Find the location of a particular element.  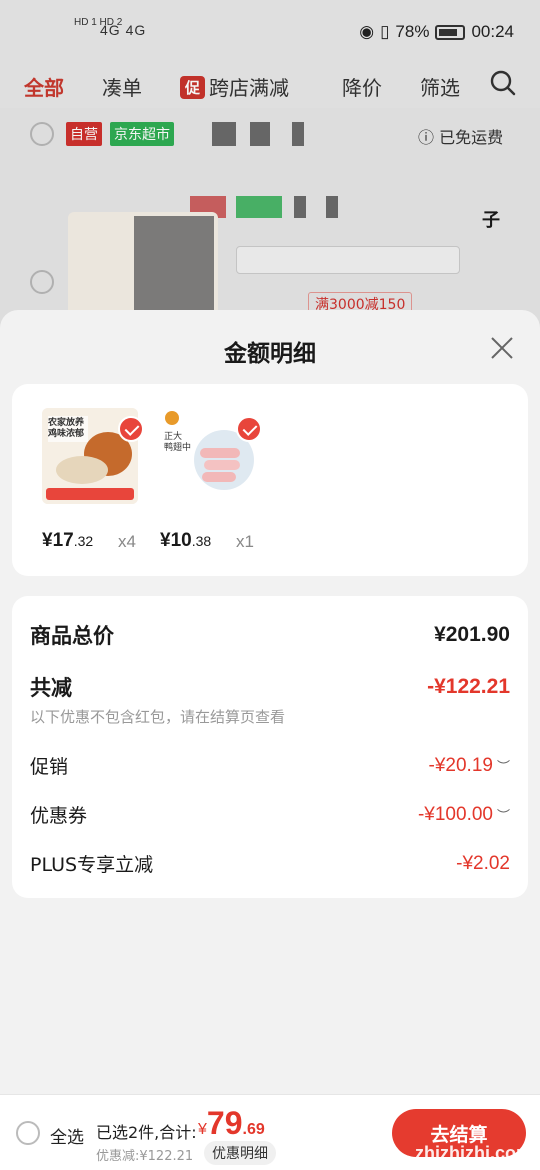

item-price: ¥10.38 is located at coordinates (186, 540).